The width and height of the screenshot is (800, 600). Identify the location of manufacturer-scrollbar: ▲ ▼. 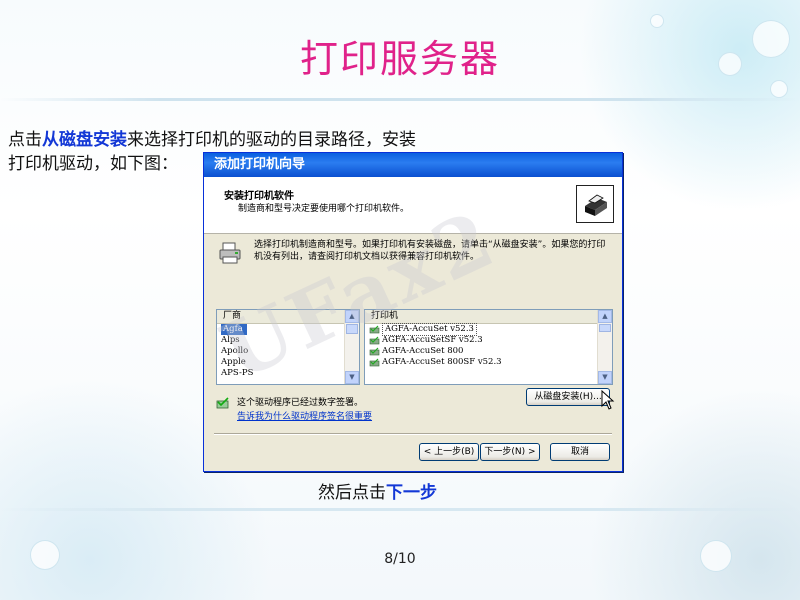
(351, 347).